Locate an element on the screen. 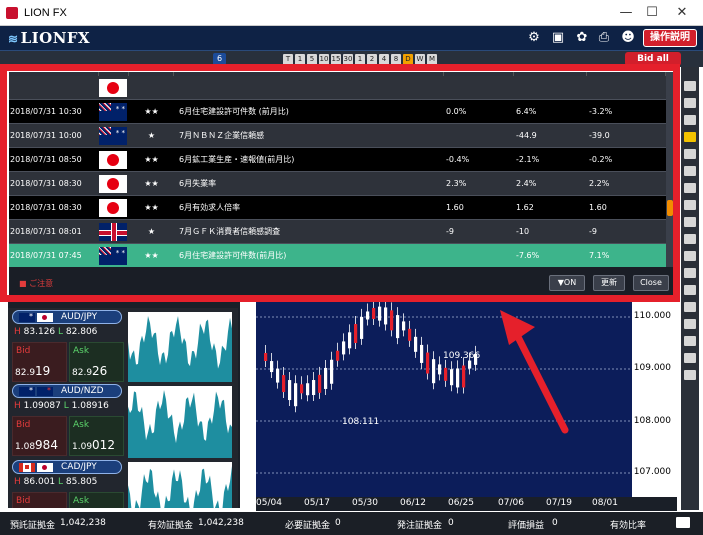 The image size is (703, 535). flag-tool-icon is located at coordinates (690, 154).